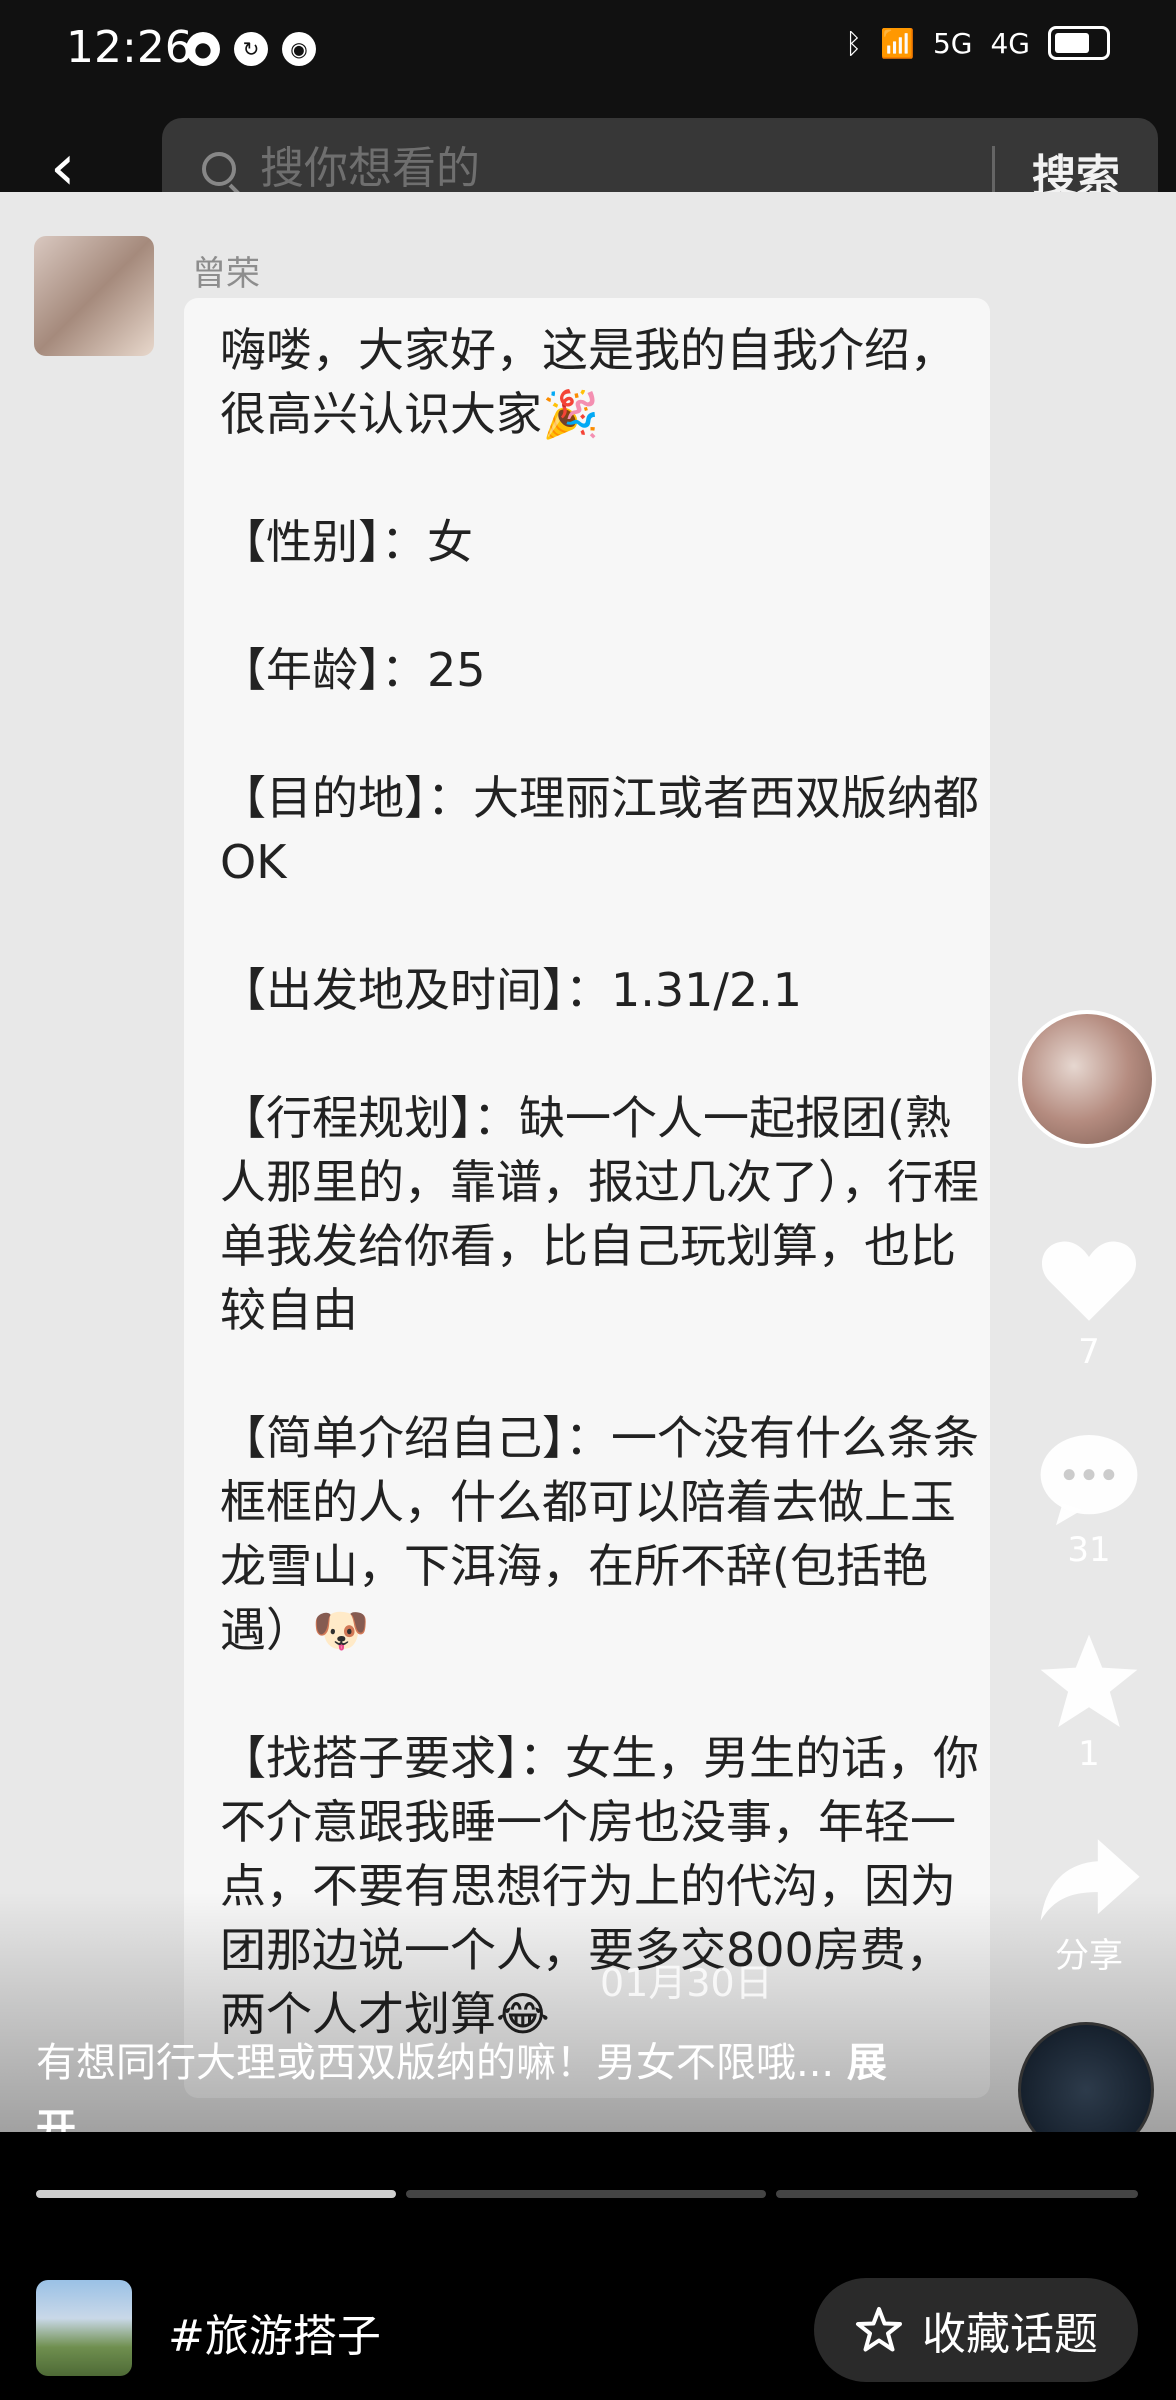 The image size is (1176, 2400). I want to click on collect-topic-button: 收藏话题, so click(976, 2330).